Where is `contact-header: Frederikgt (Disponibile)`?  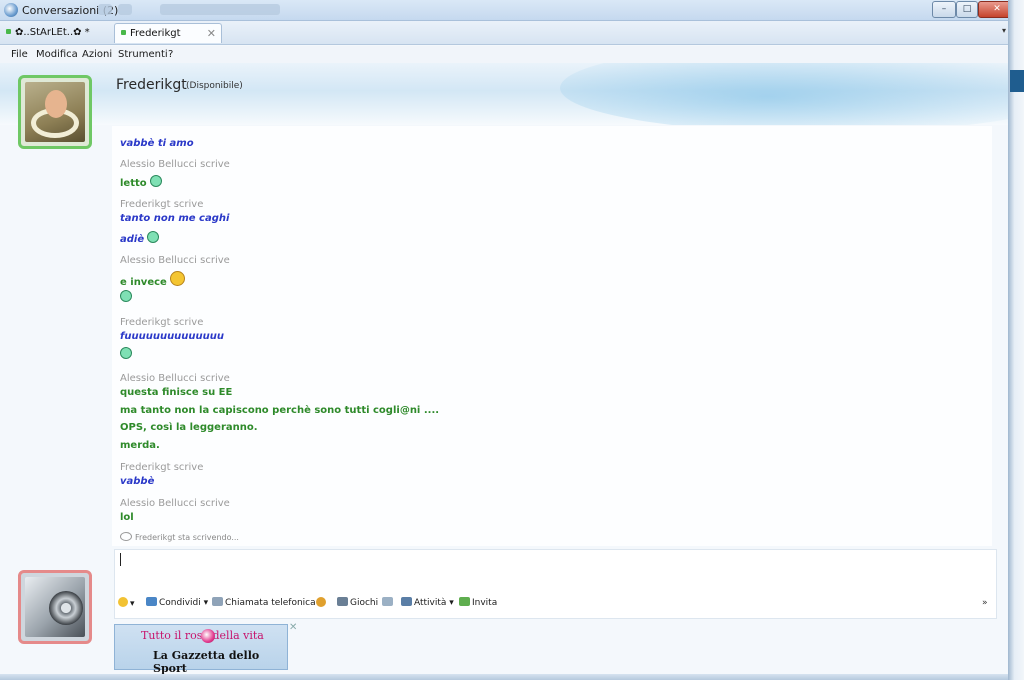 contact-header: Frederikgt (Disponibile) is located at coordinates (504, 94).